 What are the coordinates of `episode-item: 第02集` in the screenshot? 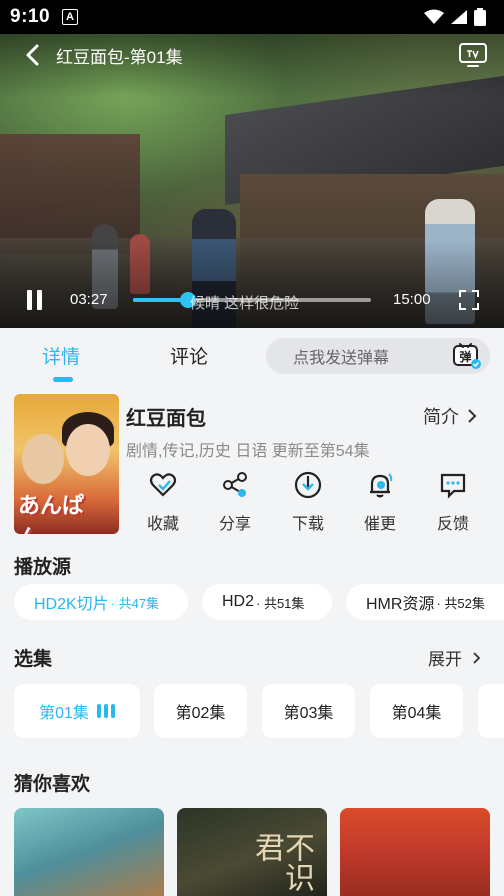 It's located at (200, 711).